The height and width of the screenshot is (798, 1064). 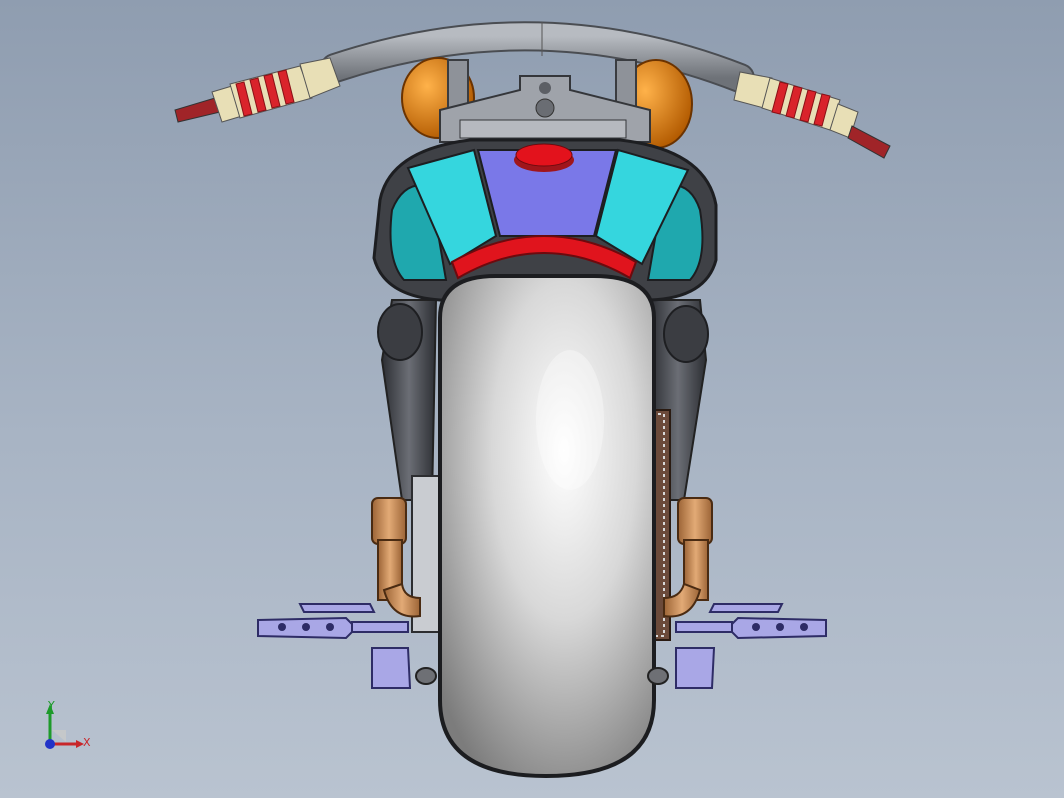 I want to click on fuel-cap, so click(x=544, y=155).